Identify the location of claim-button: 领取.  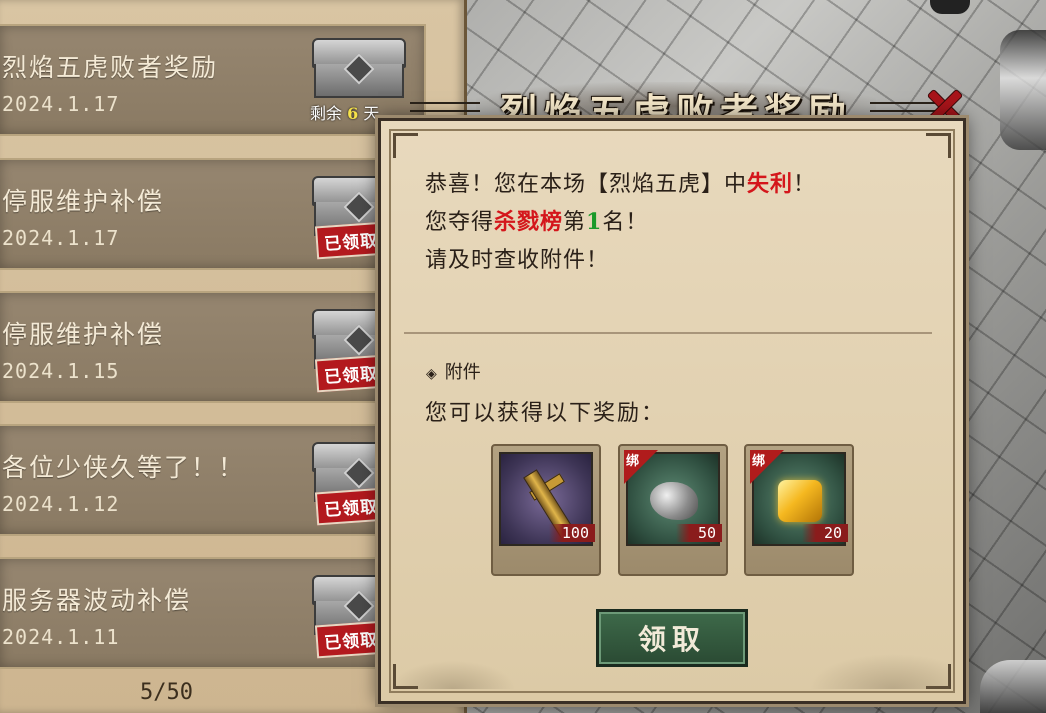
(672, 638).